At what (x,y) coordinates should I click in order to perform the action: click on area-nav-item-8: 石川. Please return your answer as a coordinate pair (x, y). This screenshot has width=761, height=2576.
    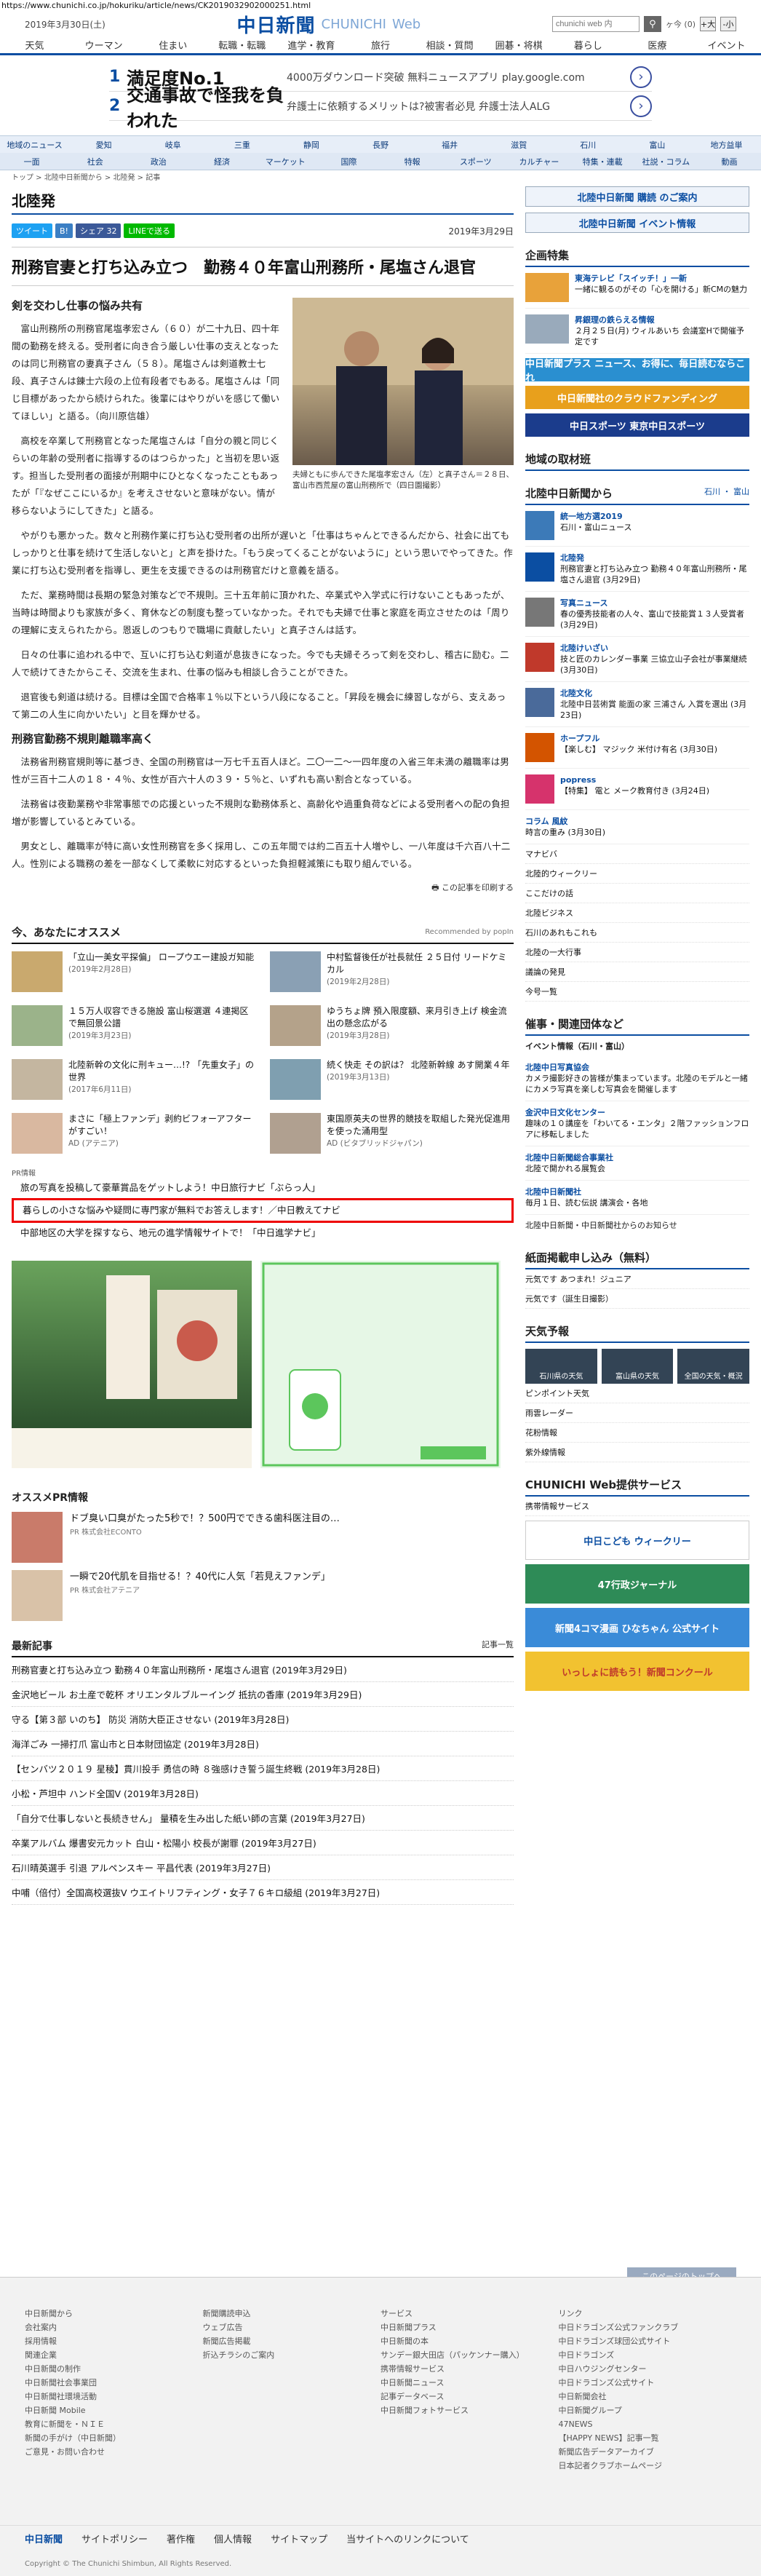
    Looking at the image, I should click on (588, 145).